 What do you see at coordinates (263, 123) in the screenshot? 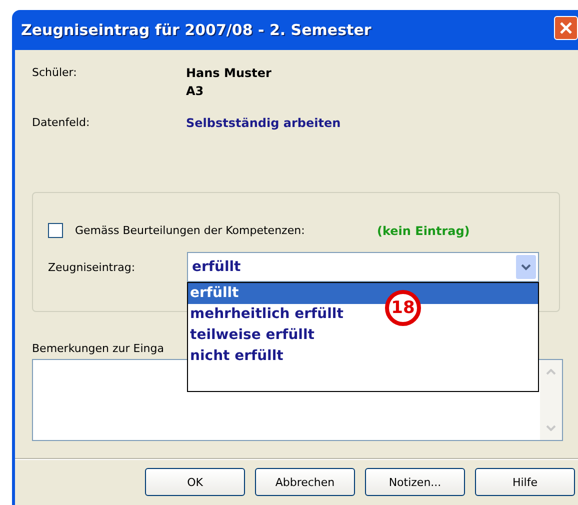
I see `field-value: Selbstständig arbeiten` at bounding box center [263, 123].